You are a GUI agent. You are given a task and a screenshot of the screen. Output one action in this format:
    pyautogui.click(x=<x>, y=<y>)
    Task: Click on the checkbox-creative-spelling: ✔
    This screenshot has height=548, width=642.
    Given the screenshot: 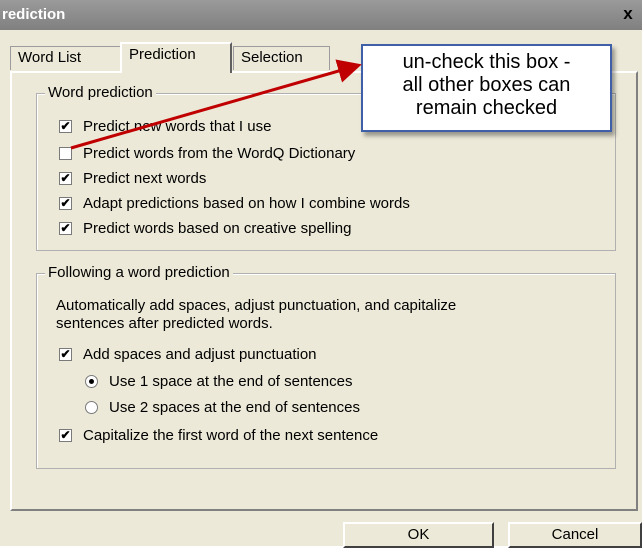 What is the action you would take?
    pyautogui.click(x=65, y=228)
    